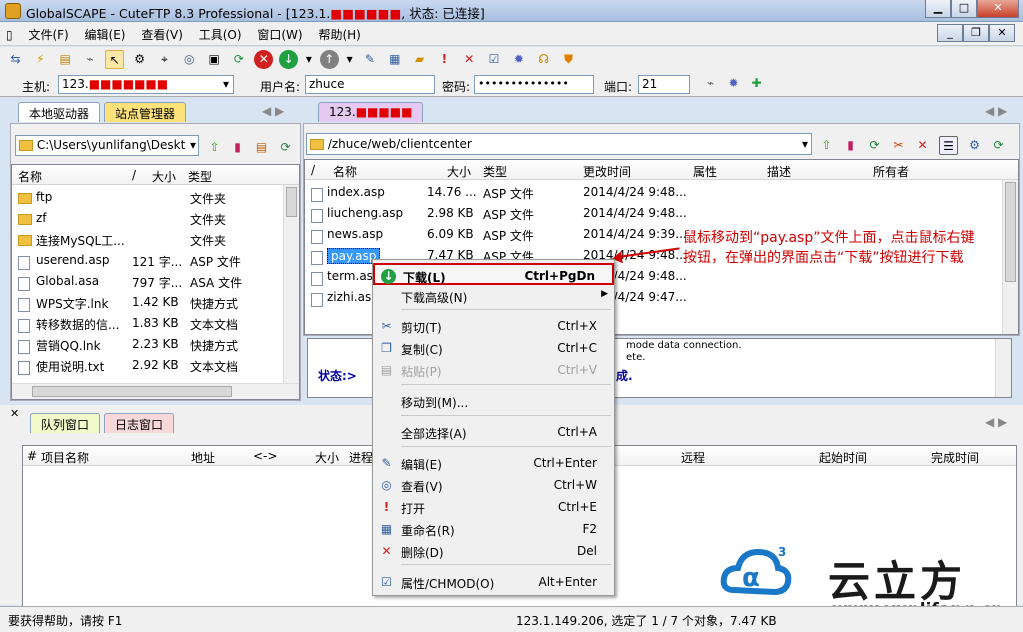 This screenshot has height=632, width=1023. Describe the element at coordinates (107, 145) in the screenshot. I see `local-path-field: C:\Users\yunlifang\Deskt ▾` at that location.